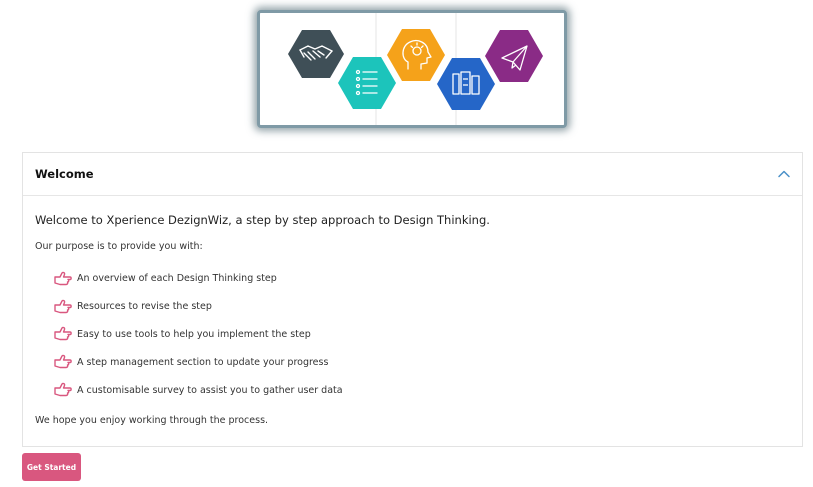 The image size is (813, 487). I want to click on list-item: An overview of each Design Thinking step, so click(198, 279).